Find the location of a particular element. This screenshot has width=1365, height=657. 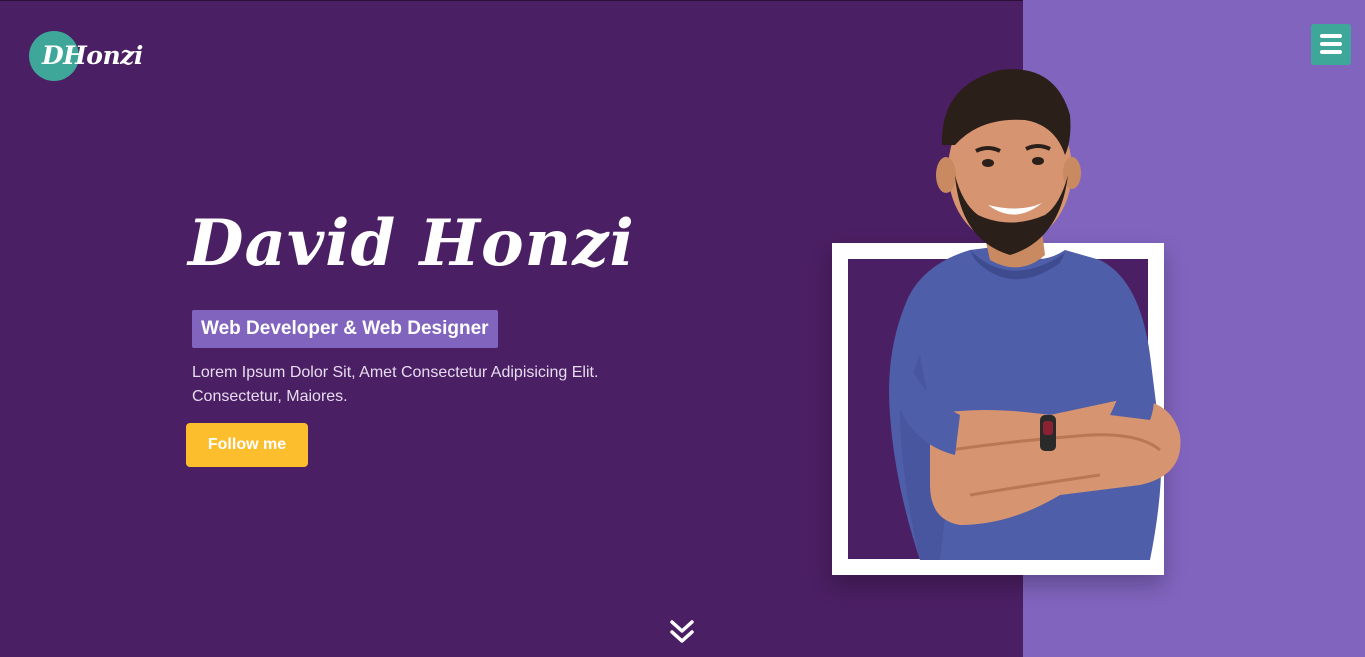

hero-name: David Honzi is located at coordinates (411, 243).